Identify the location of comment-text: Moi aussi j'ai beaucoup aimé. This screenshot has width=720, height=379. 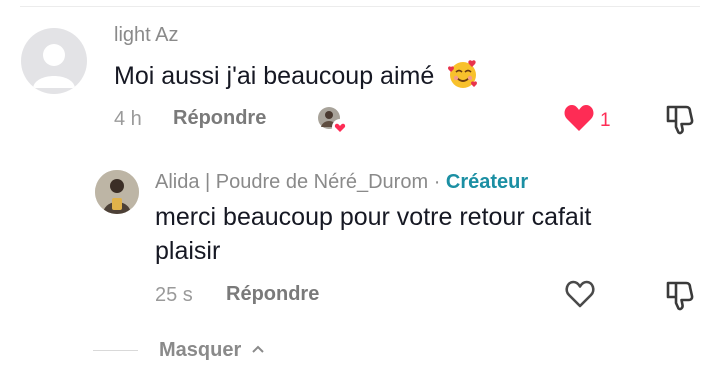
(296, 75).